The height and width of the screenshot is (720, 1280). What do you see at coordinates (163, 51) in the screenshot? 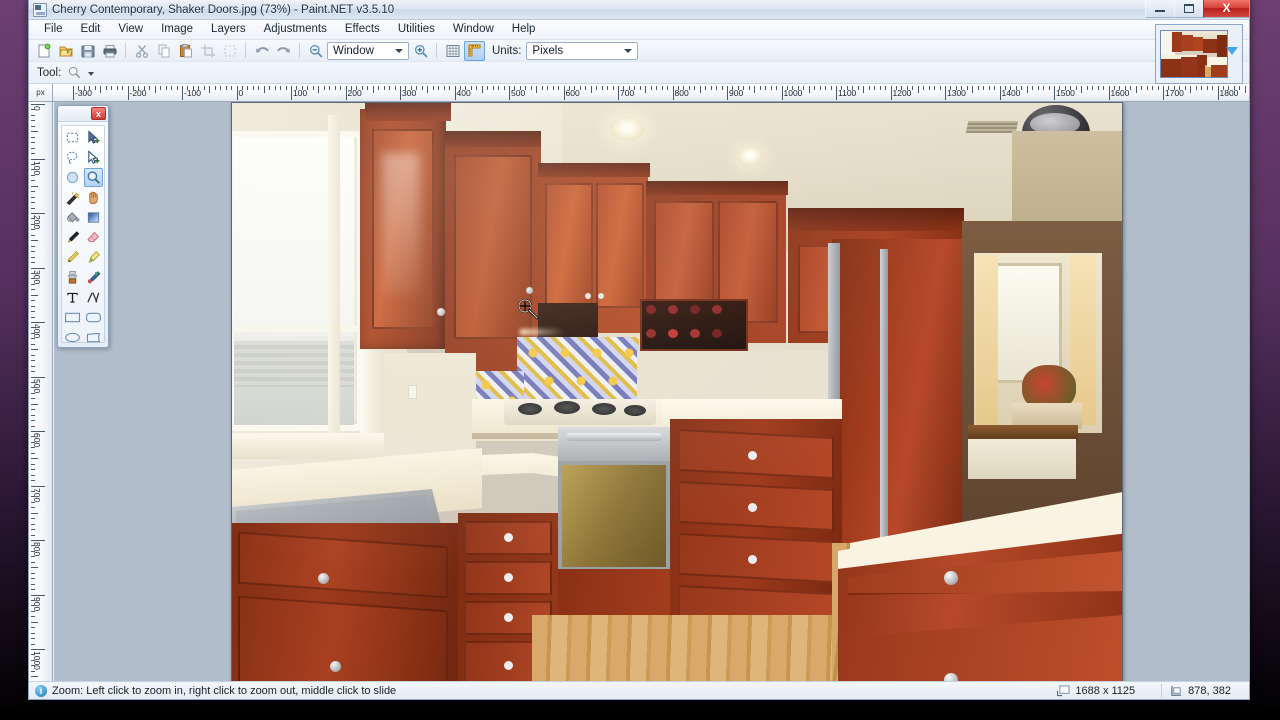
I see `copy-icon` at bounding box center [163, 51].